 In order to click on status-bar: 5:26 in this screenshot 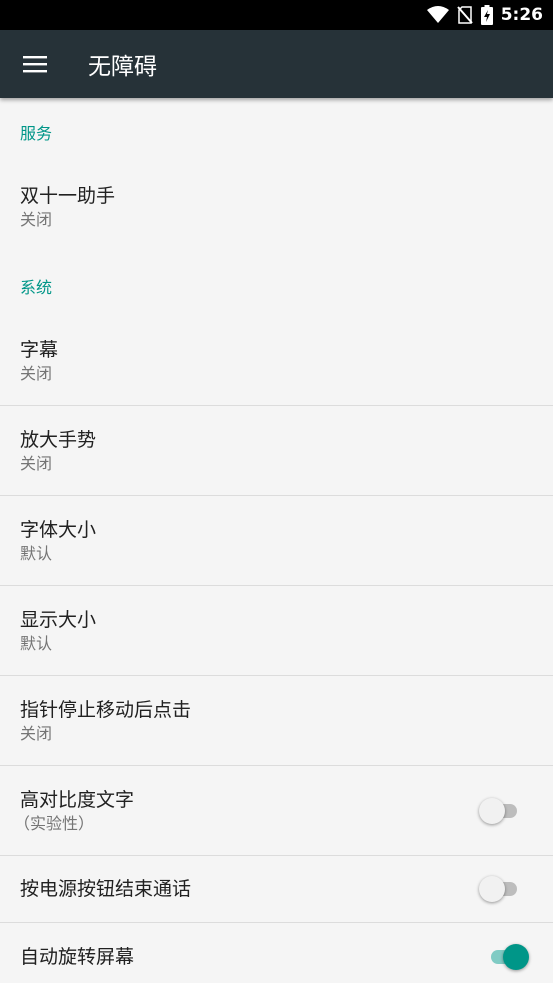, I will do `click(276, 15)`.